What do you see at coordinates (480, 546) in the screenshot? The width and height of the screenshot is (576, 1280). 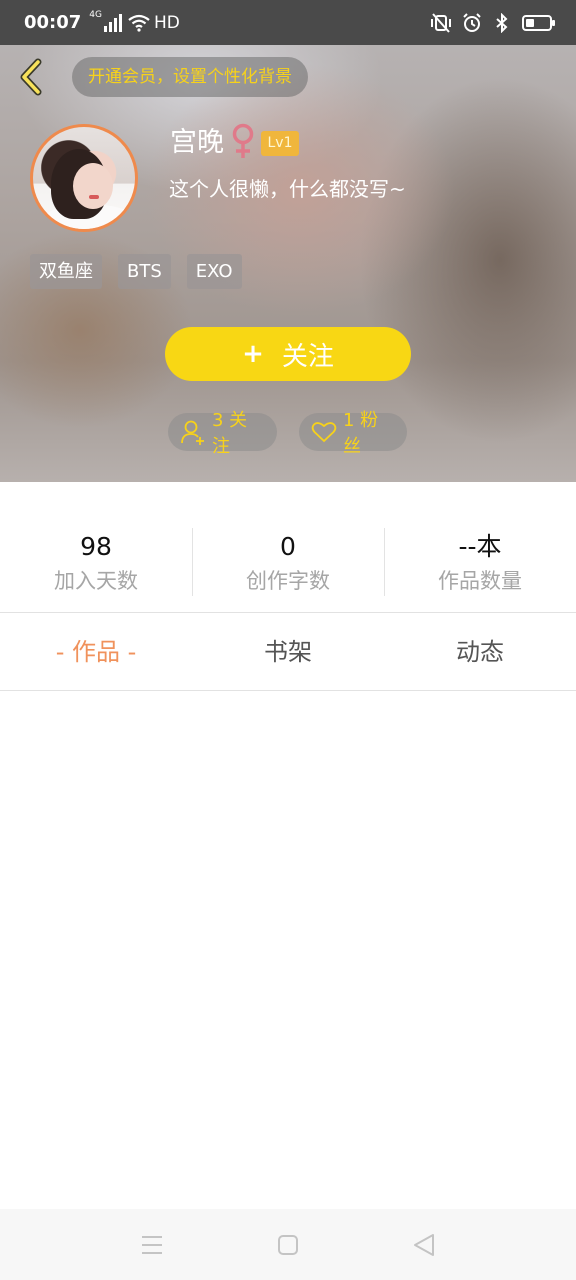 I see `stat-value: --本` at bounding box center [480, 546].